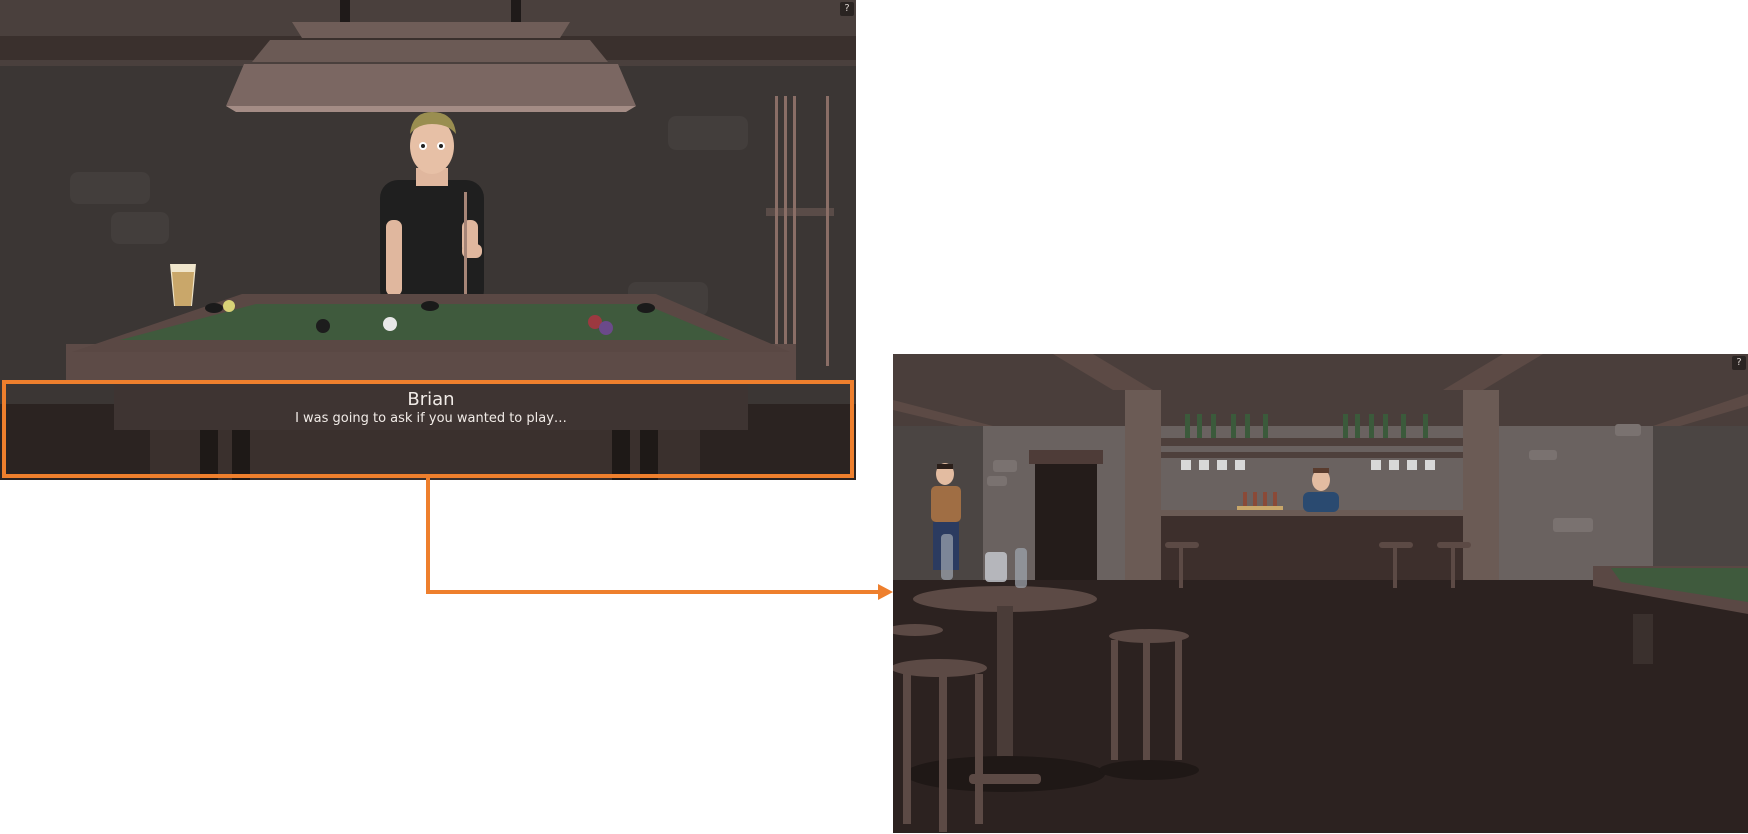 The image size is (1748, 834). I want to click on help-button-bar: ?, so click(1739, 363).